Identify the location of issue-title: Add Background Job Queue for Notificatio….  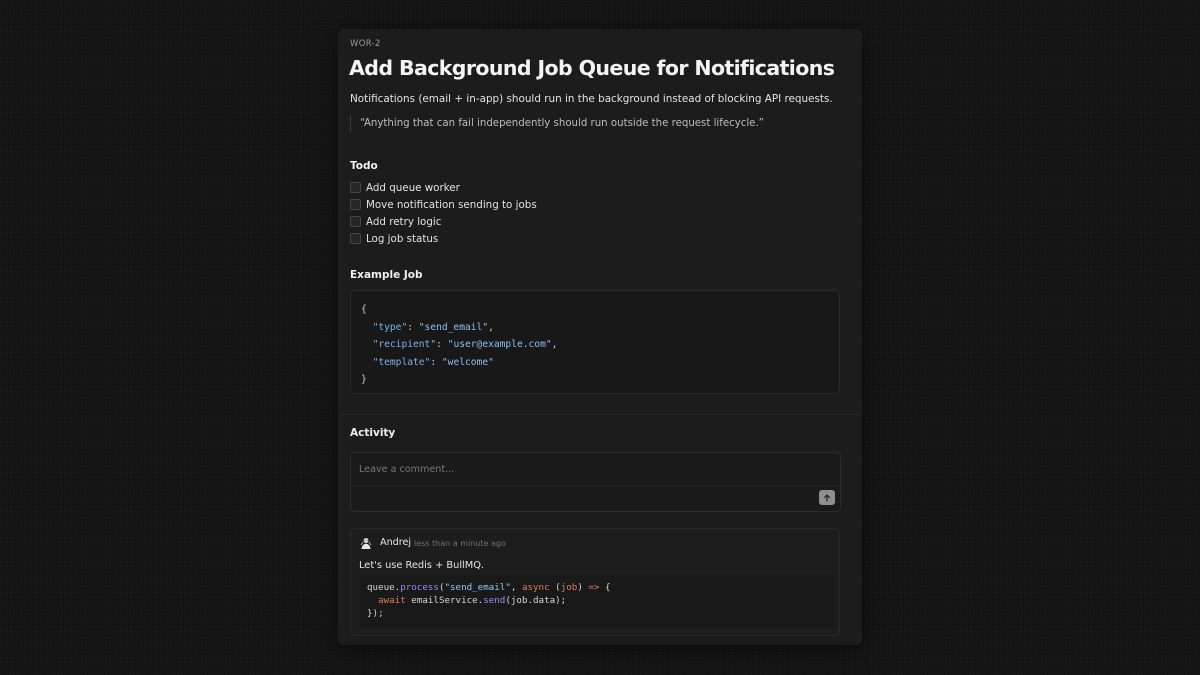
(592, 68).